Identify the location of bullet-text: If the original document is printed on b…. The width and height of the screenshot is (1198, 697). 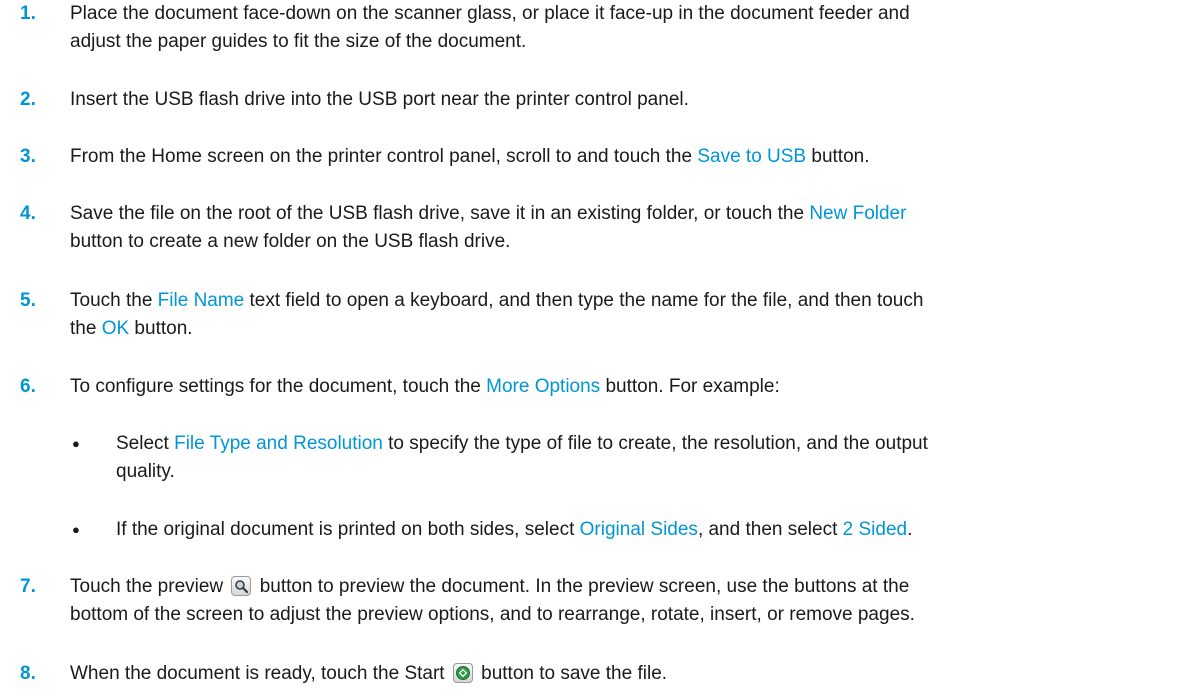
(514, 529).